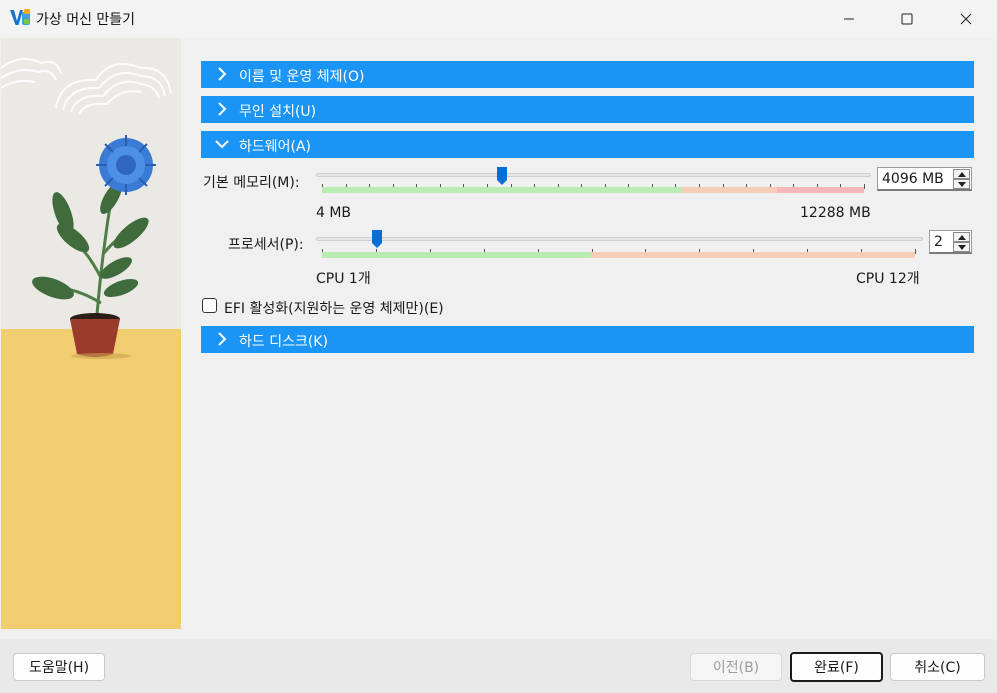 This screenshot has height=693, width=997. I want to click on memory-zone-danger, so click(820, 190).